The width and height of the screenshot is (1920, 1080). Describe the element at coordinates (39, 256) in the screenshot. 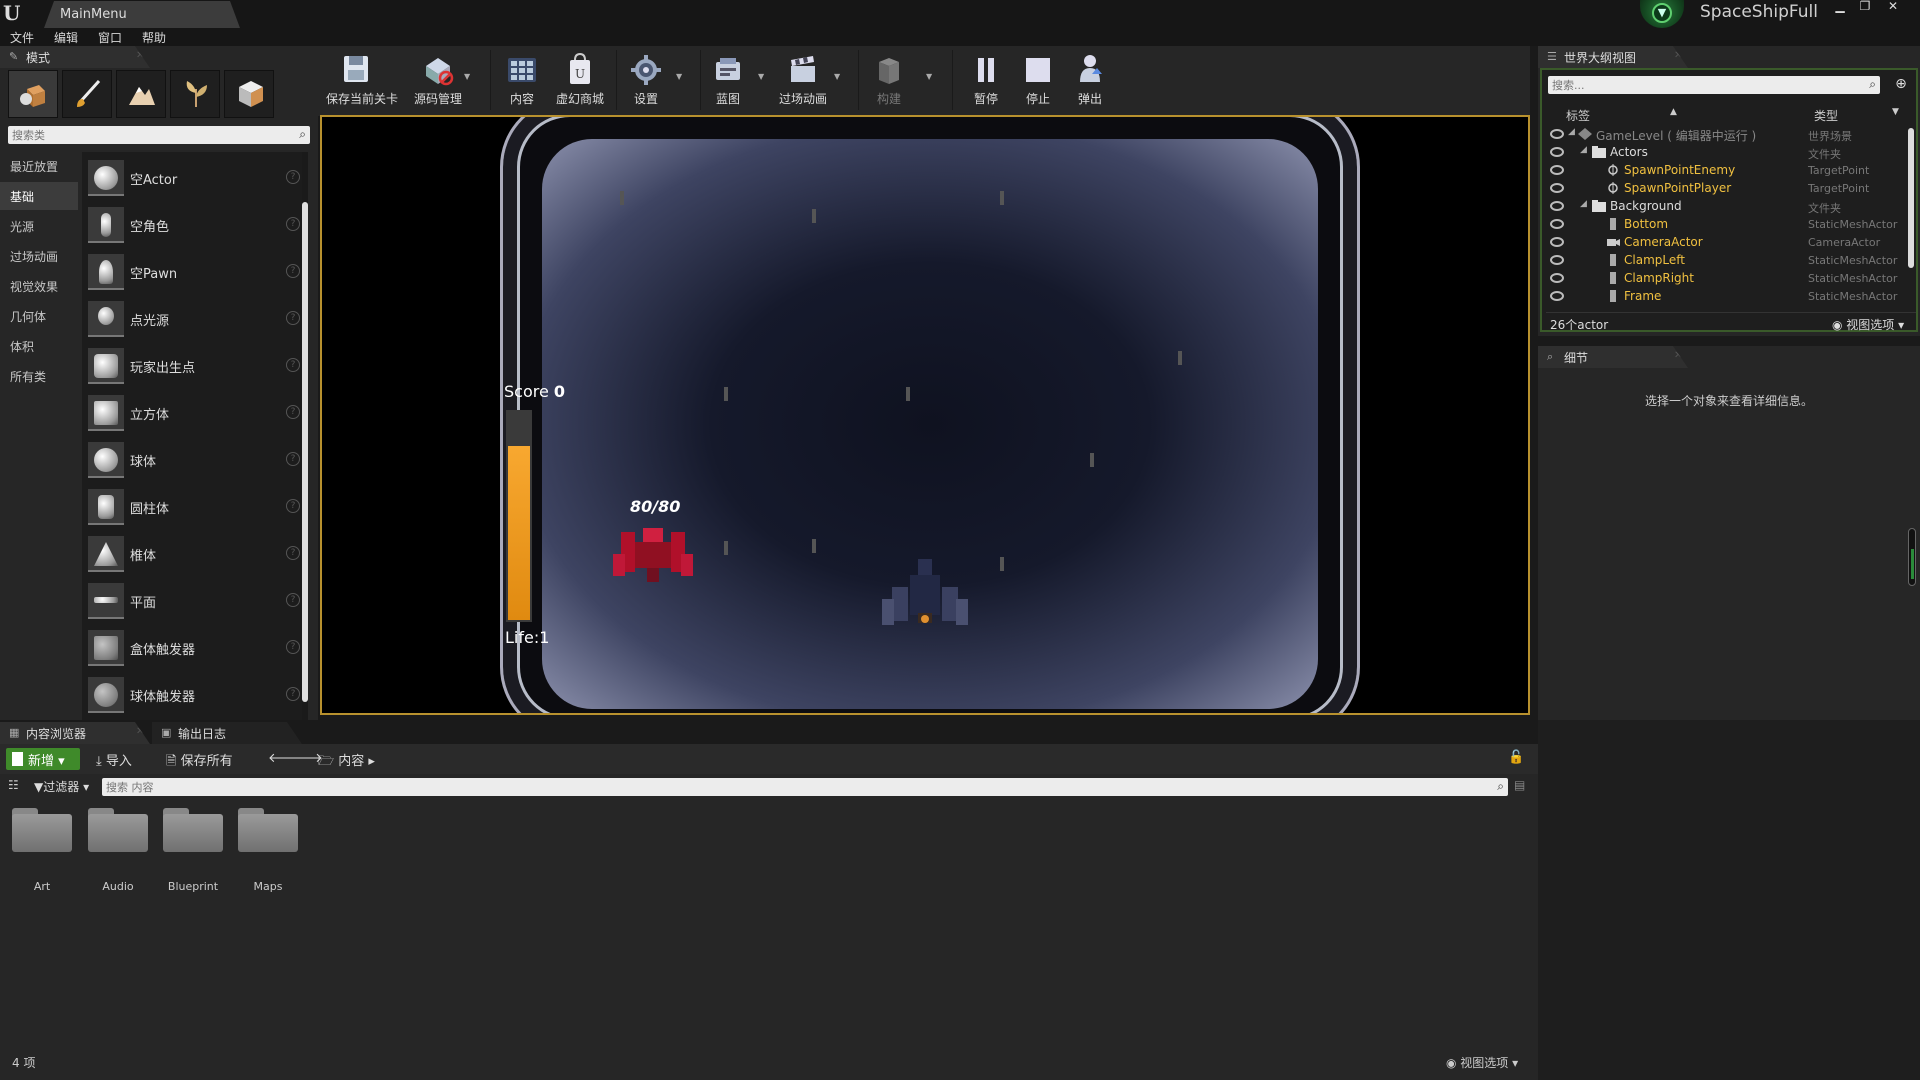

I see `category-cinematic: 过场动画` at that location.